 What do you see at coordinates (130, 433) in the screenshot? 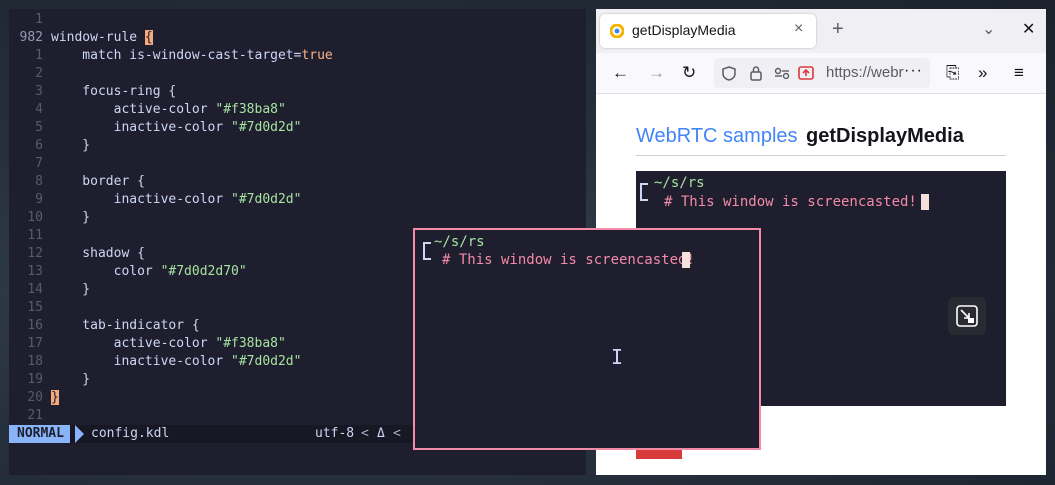
I see `file-name: config.kdl` at bounding box center [130, 433].